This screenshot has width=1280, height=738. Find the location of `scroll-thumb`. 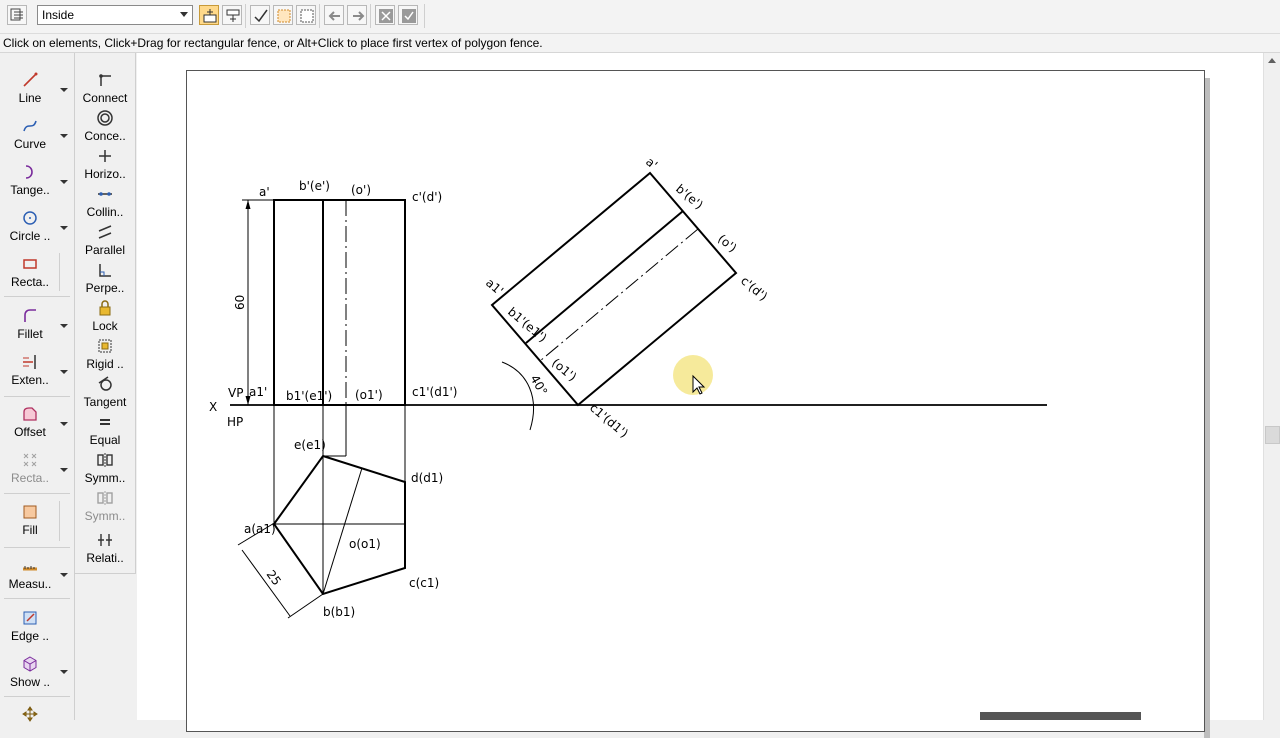

scroll-thumb is located at coordinates (1272, 435).